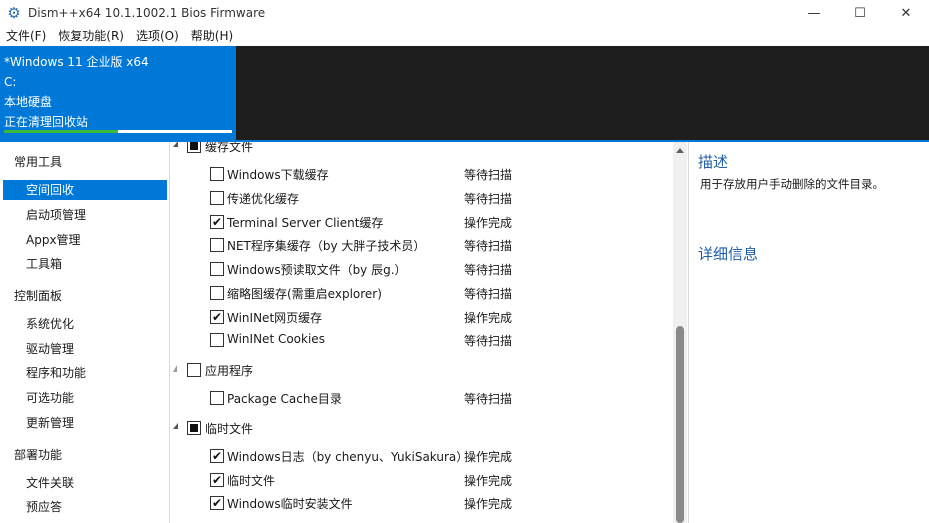 The image size is (929, 523). I want to click on window-controls: — ☐ ✕, so click(860, 13).